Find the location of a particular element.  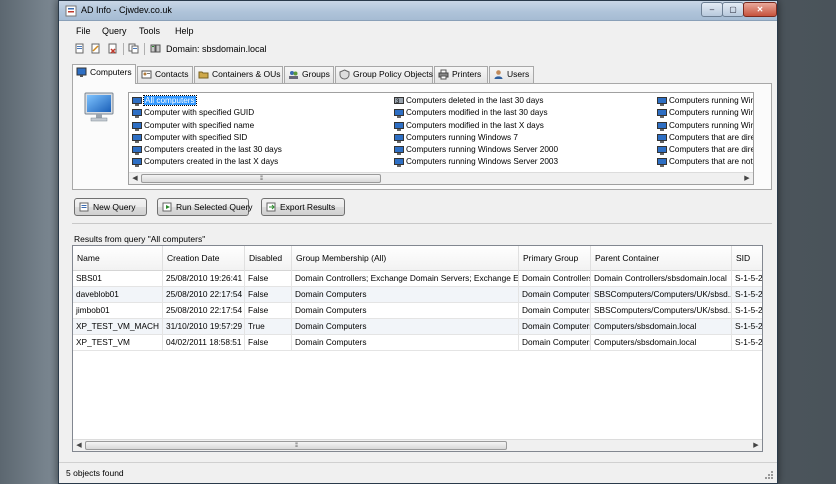

query-item: Computer with specified name is located at coordinates (206, 126).